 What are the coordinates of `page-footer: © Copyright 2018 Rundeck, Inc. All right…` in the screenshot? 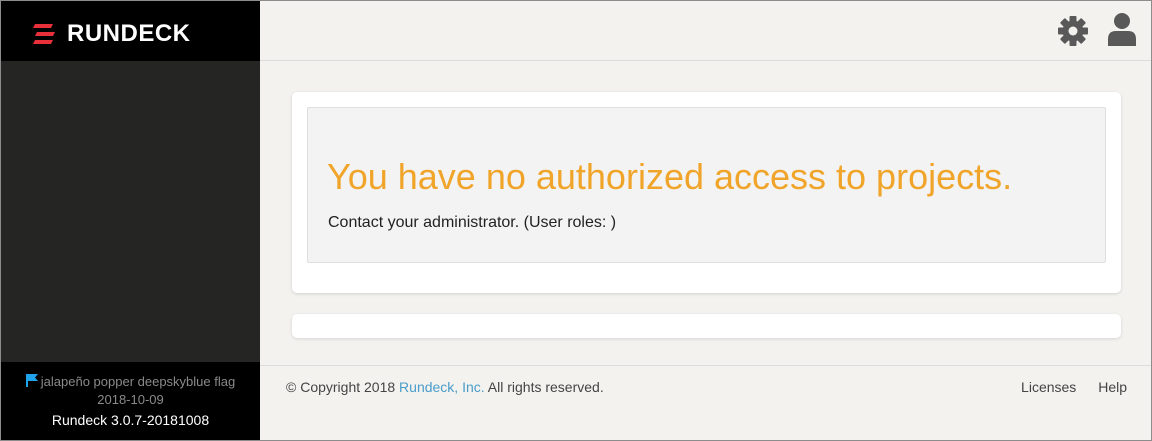 It's located at (705, 402).